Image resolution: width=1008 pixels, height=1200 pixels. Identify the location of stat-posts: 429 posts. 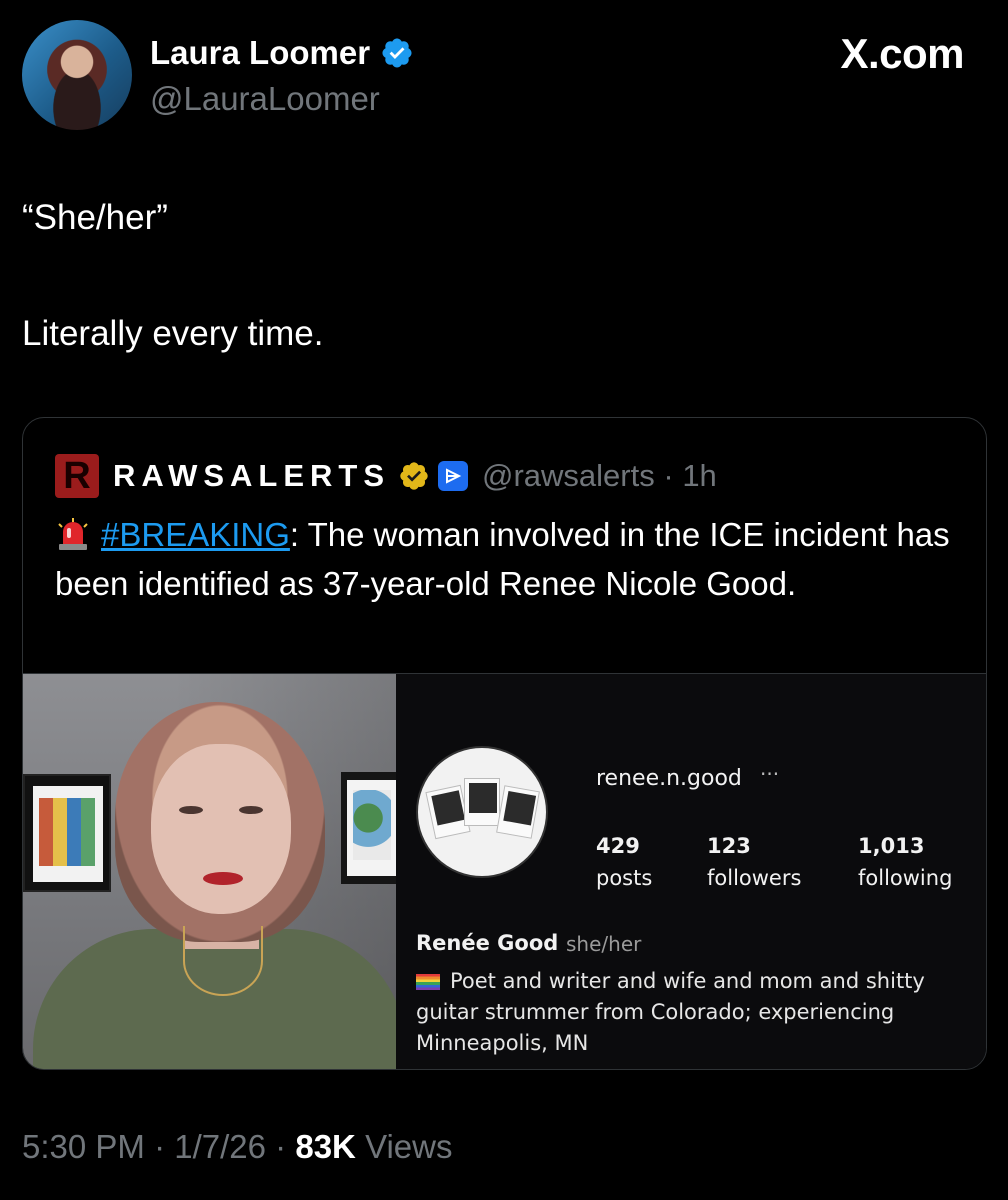
(624, 862).